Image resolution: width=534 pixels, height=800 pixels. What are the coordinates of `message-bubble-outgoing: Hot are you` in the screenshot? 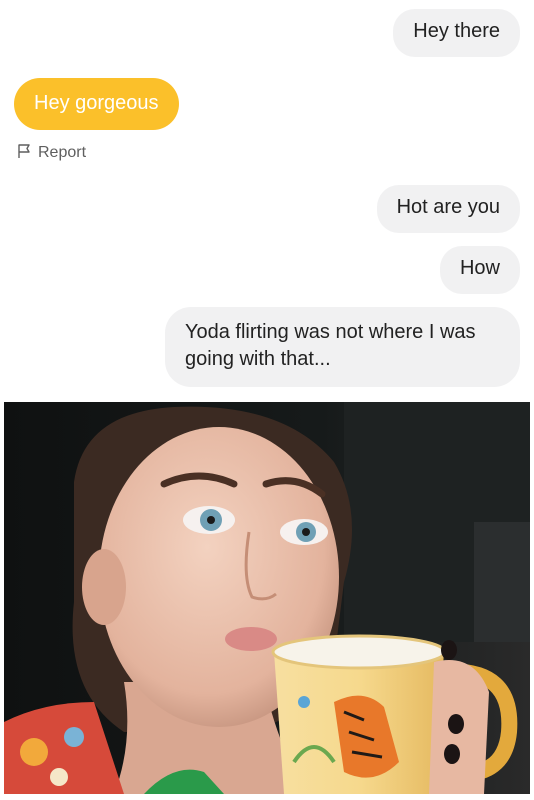 It's located at (448, 209).